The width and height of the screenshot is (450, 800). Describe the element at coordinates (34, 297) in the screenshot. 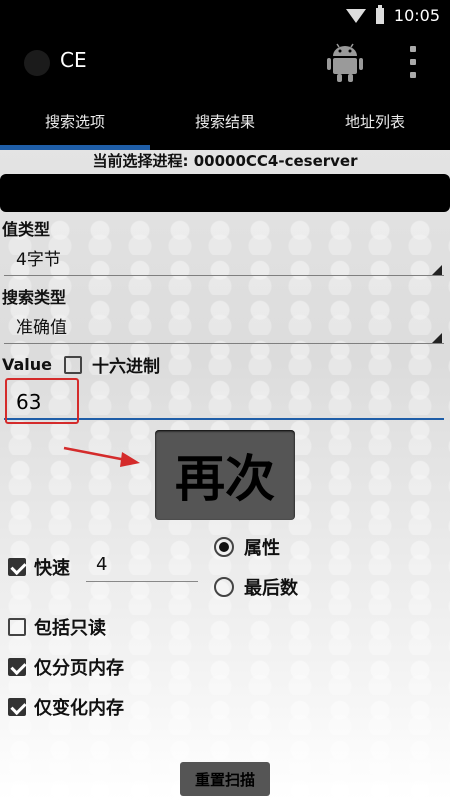

I see `search-type-label: 搜索类型` at that location.